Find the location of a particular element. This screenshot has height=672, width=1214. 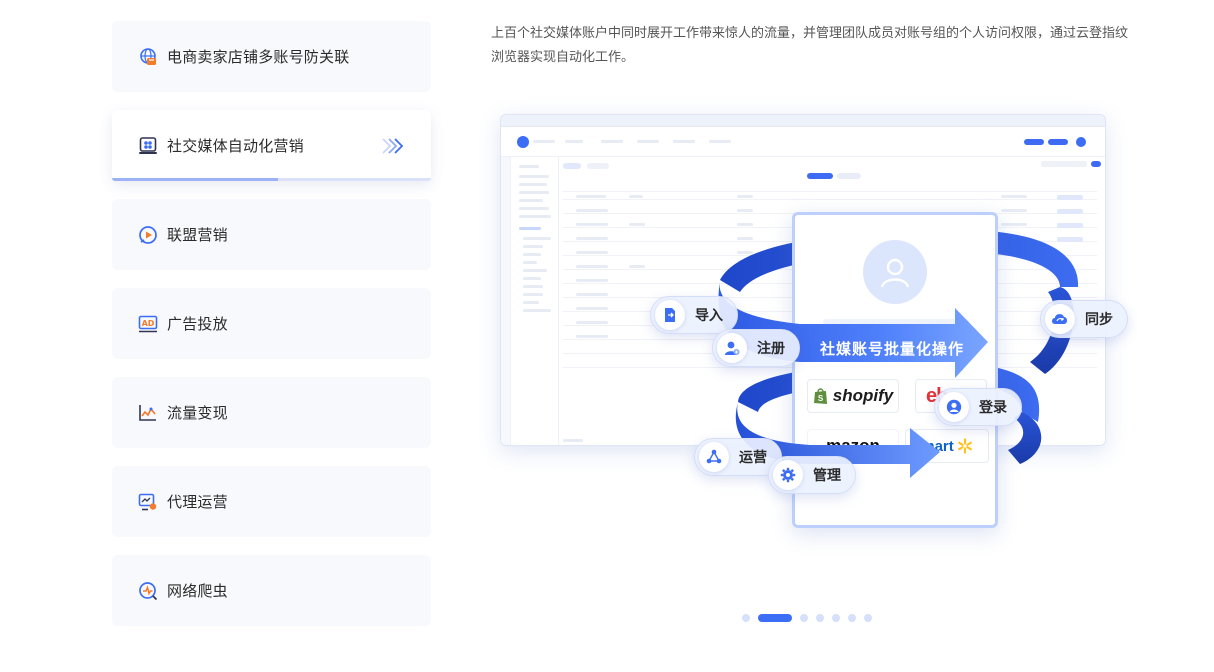

network-nodes-icon is located at coordinates (714, 457).